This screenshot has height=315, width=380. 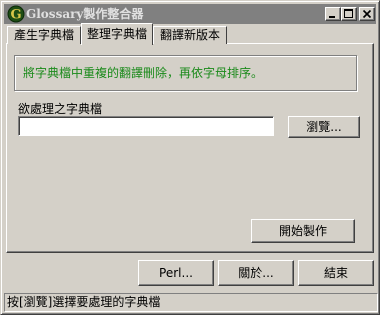 What do you see at coordinates (336, 273) in the screenshot?
I see `exit-button: 結束` at bounding box center [336, 273].